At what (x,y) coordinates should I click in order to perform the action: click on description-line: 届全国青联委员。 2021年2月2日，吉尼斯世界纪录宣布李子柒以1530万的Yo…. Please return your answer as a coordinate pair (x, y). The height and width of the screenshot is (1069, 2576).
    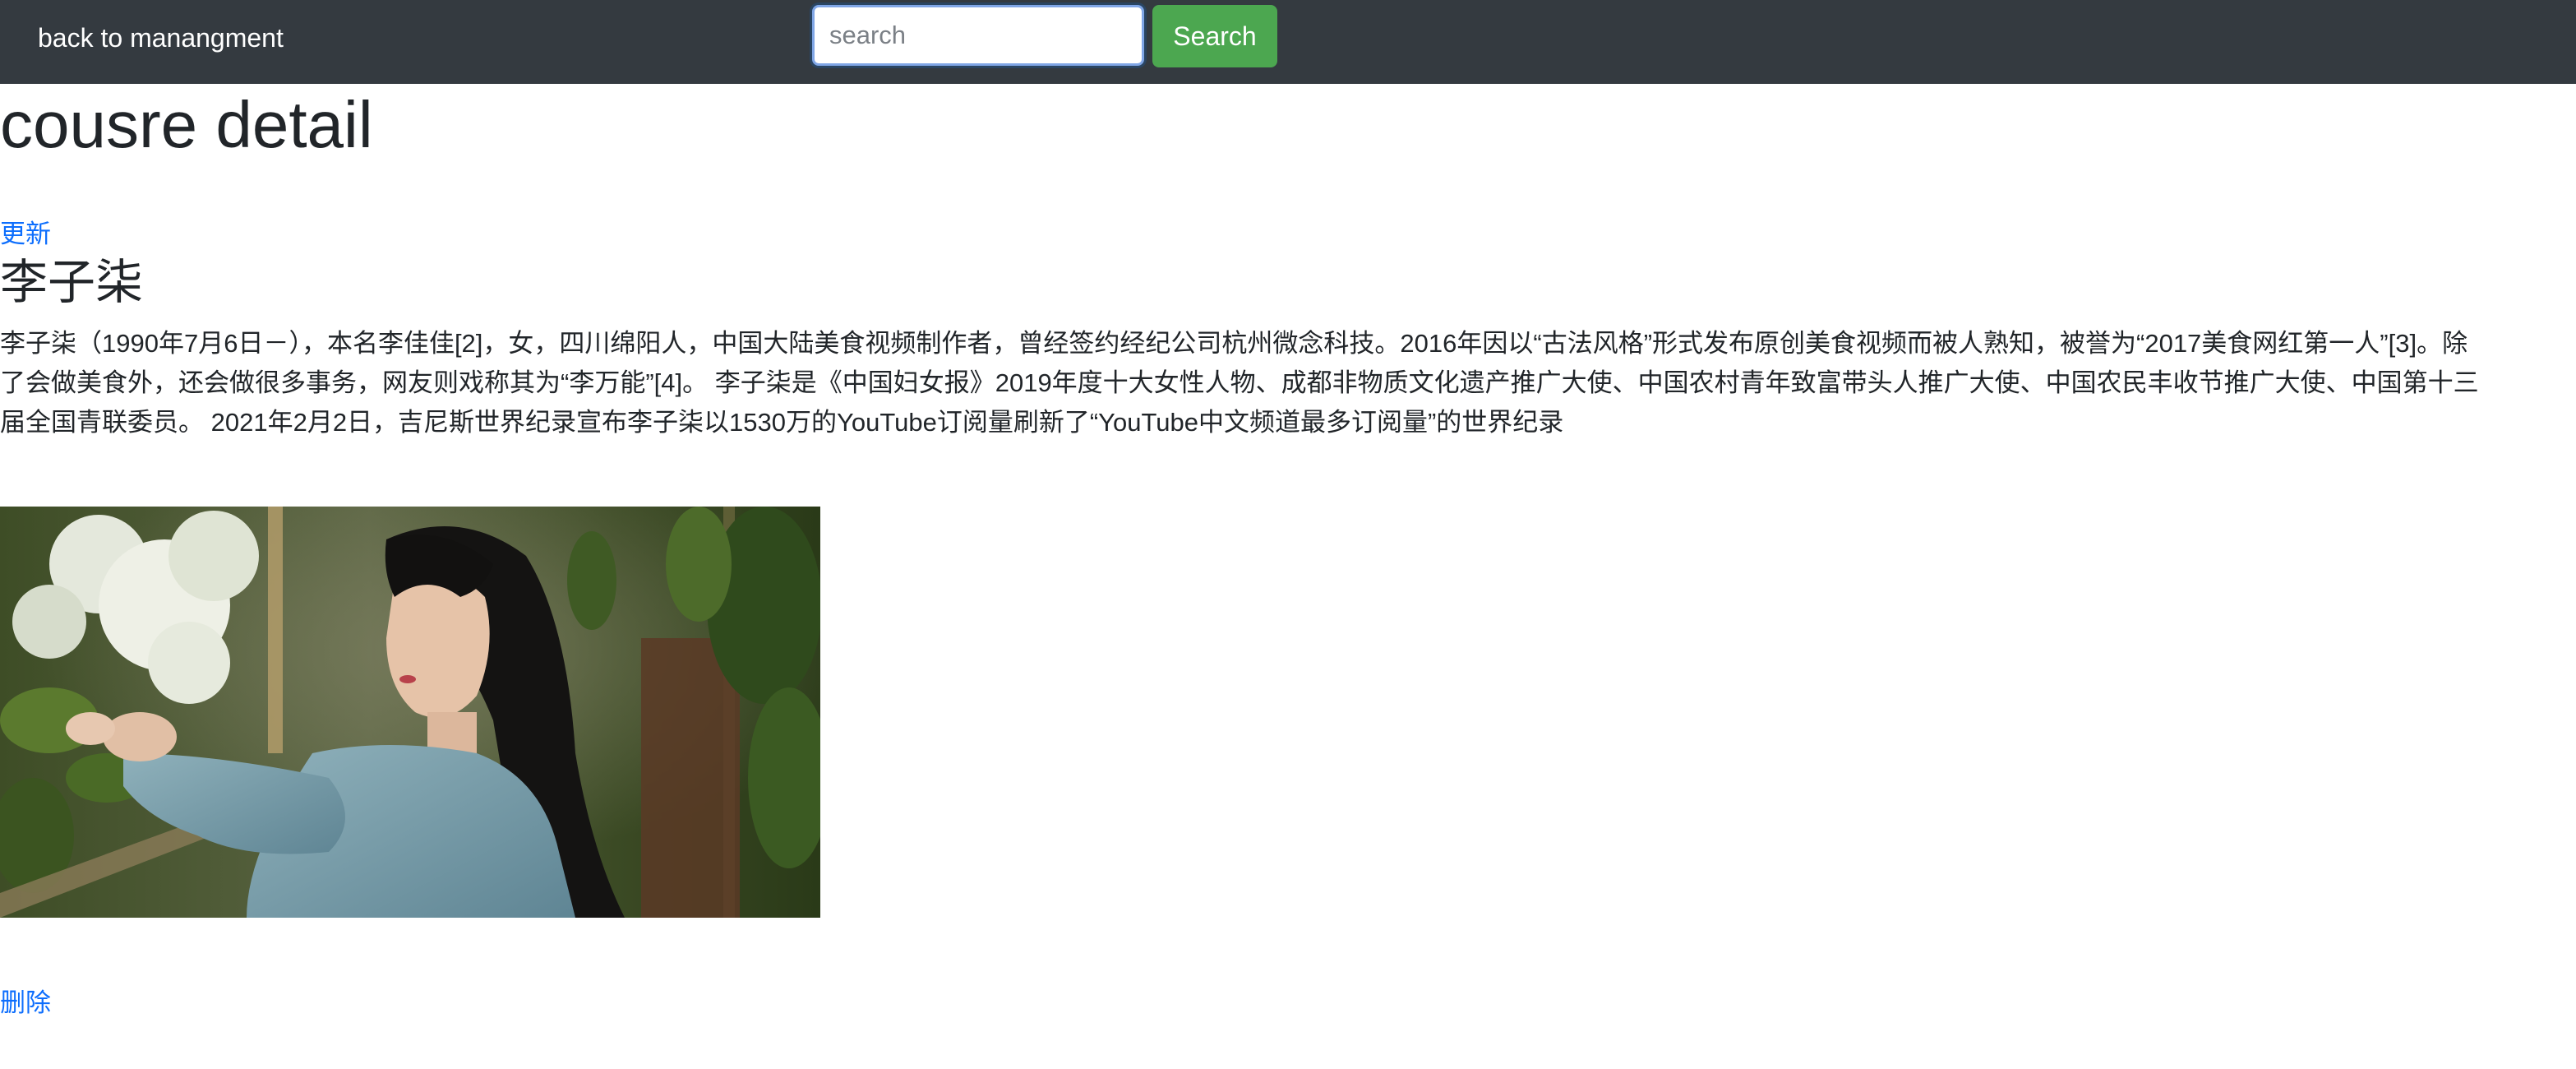
    Looking at the image, I should click on (782, 422).